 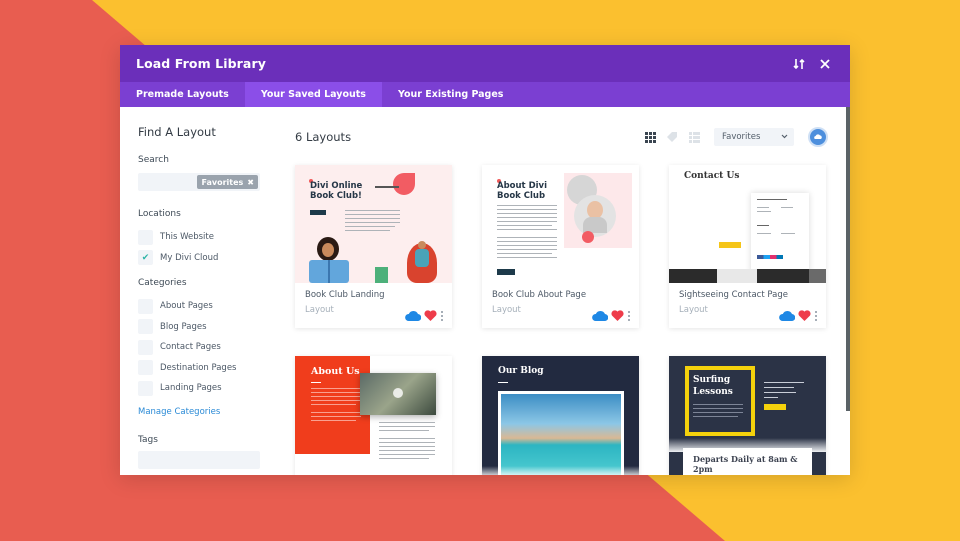 What do you see at coordinates (345, 295) in the screenshot?
I see `layout-name: Book Club Landing` at bounding box center [345, 295].